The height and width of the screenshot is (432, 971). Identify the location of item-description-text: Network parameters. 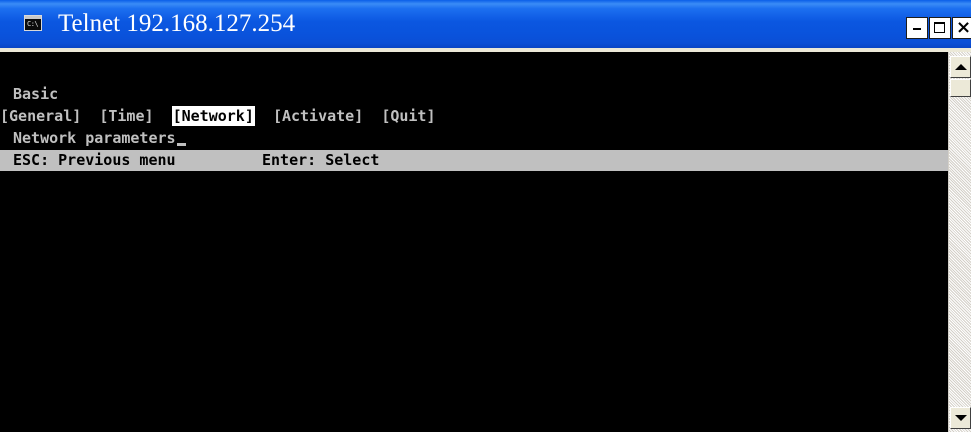
(94, 138).